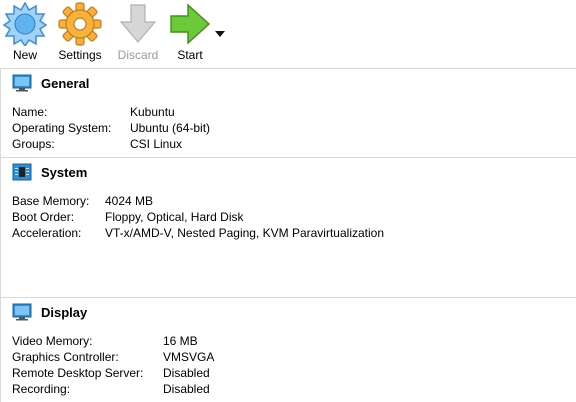 This screenshot has width=576, height=402. Describe the element at coordinates (180, 341) in the screenshot. I see `row-value: 16 MB` at that location.